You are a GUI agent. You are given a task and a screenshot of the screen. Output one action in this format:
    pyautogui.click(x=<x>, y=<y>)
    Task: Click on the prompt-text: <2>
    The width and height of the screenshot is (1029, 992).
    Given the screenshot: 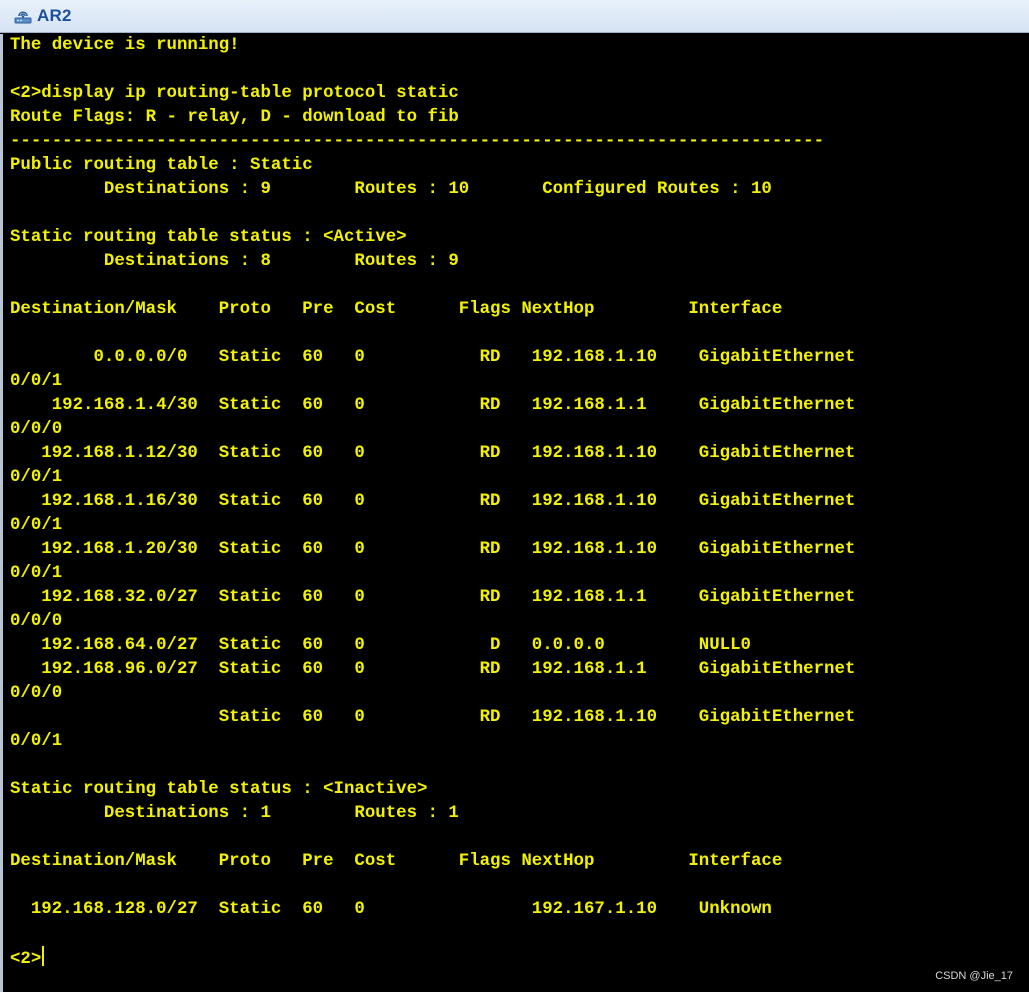 What is the action you would take?
    pyautogui.click(x=26, y=959)
    